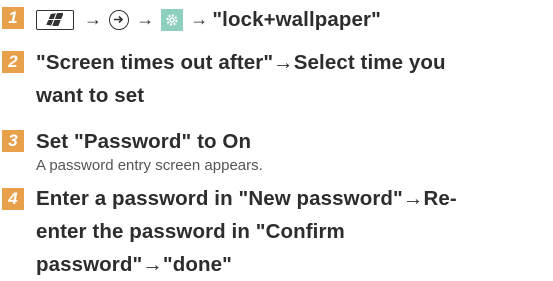  I want to click on step-text-line: Enter a password in "New password"→Re-, so click(246, 198).